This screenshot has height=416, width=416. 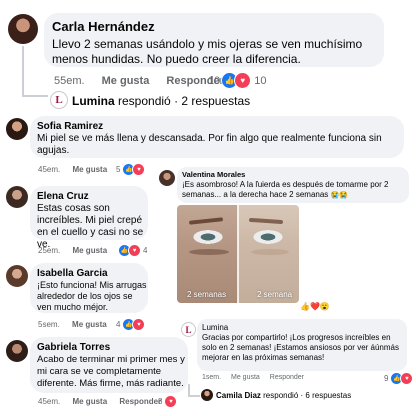 What do you see at coordinates (268, 237) in the screenshot?
I see `right-eye` at bounding box center [268, 237].